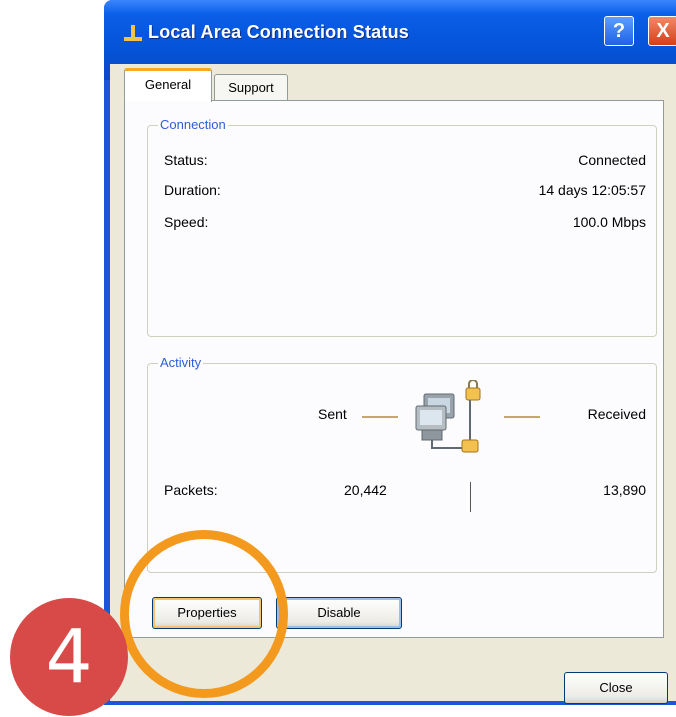 Image resolution: width=676 pixels, height=717 pixels. What do you see at coordinates (186, 160) in the screenshot?
I see `status-label: Status:` at bounding box center [186, 160].